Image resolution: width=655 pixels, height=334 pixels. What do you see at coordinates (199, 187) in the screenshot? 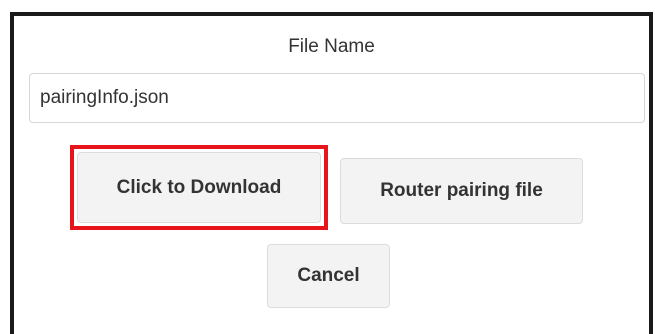
I see `click-to-download-button: Click to Download` at bounding box center [199, 187].